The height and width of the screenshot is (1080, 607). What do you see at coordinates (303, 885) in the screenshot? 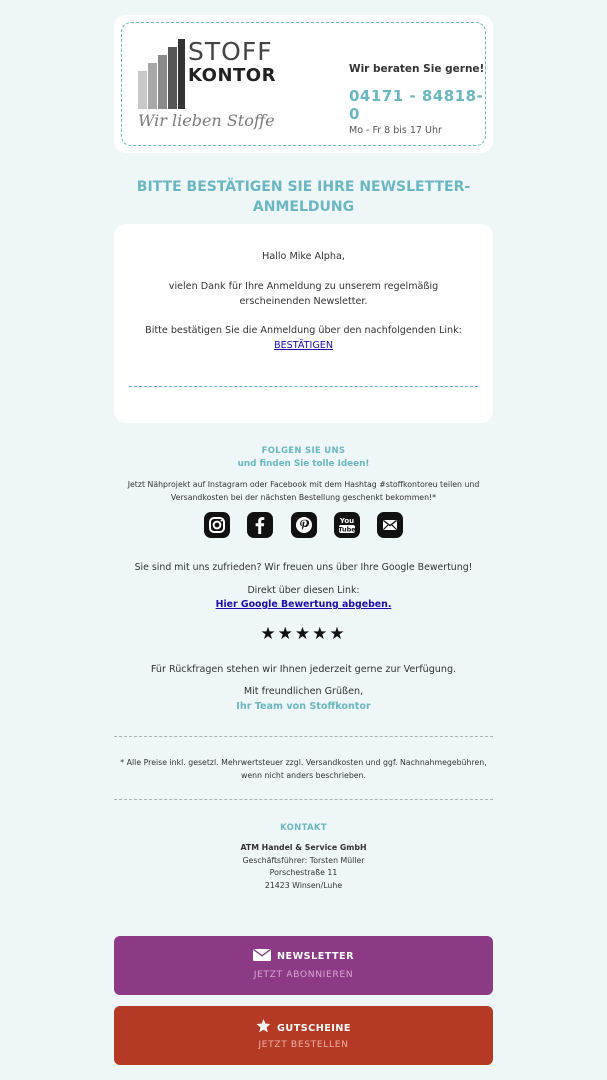
I see `city-line: 21423 Winsen/Luhe` at bounding box center [303, 885].